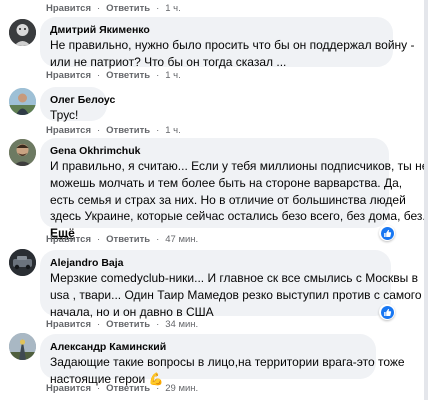  Describe the element at coordinates (182, 239) in the screenshot. I see `comment-time: 47 мин.` at that location.